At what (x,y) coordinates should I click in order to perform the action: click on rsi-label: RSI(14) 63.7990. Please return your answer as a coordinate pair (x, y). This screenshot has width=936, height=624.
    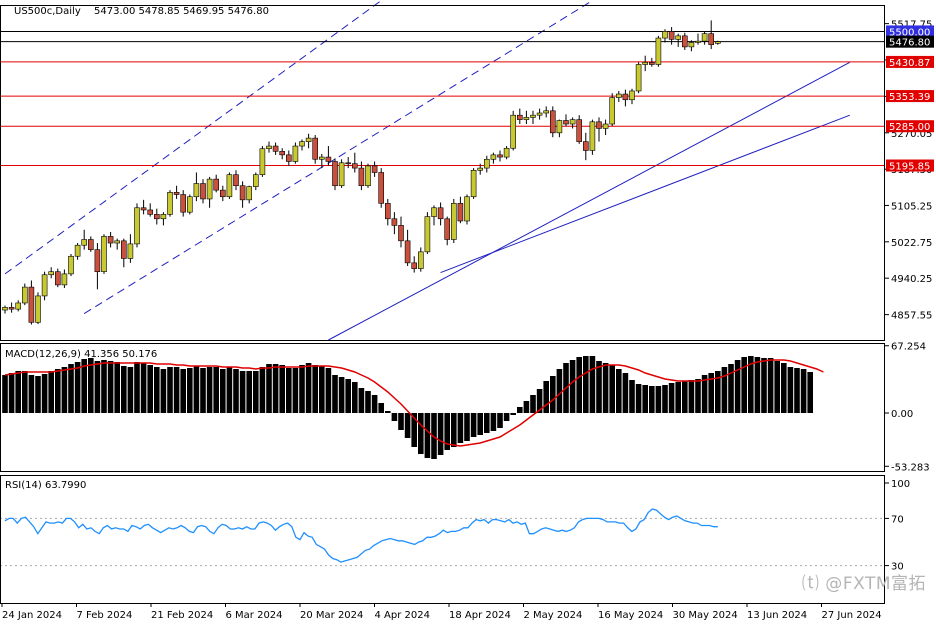
    Looking at the image, I should click on (45, 485).